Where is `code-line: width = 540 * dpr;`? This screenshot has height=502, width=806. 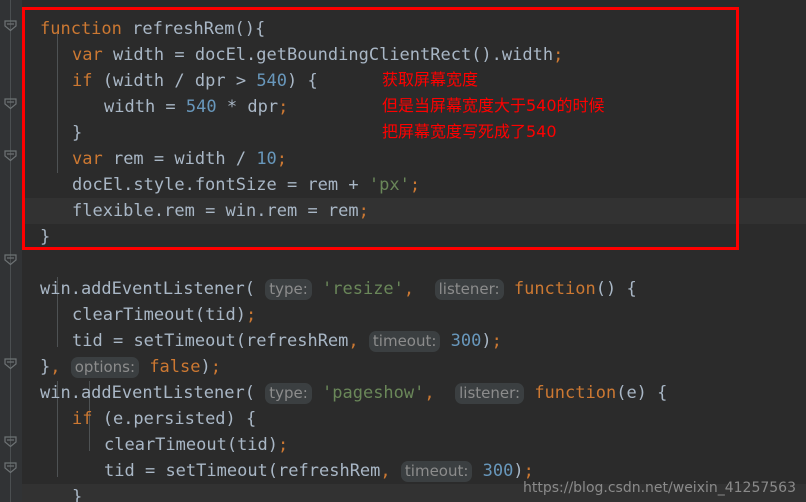 code-line: width = 540 * dpr; is located at coordinates (196, 107).